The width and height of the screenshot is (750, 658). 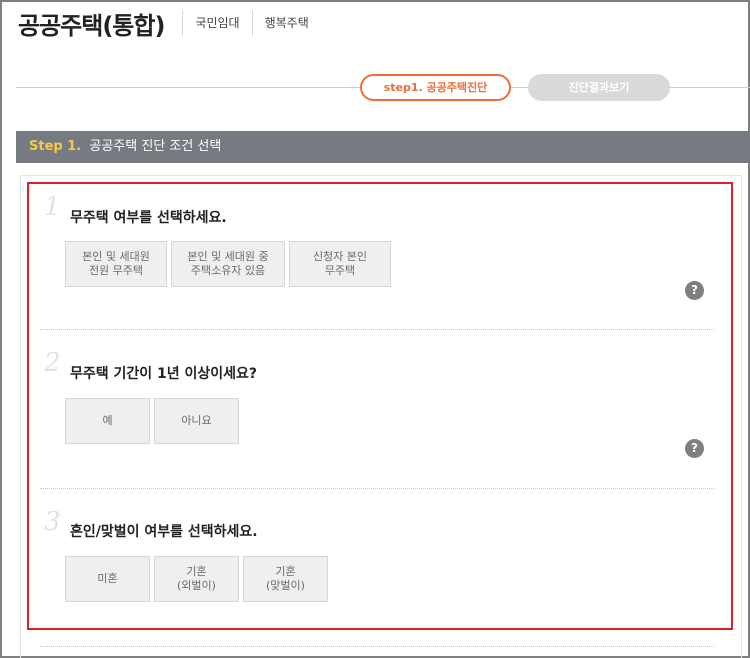 I want to click on page-header: 공공주택(통합) 국민임대 행복주택, so click(x=169, y=23).